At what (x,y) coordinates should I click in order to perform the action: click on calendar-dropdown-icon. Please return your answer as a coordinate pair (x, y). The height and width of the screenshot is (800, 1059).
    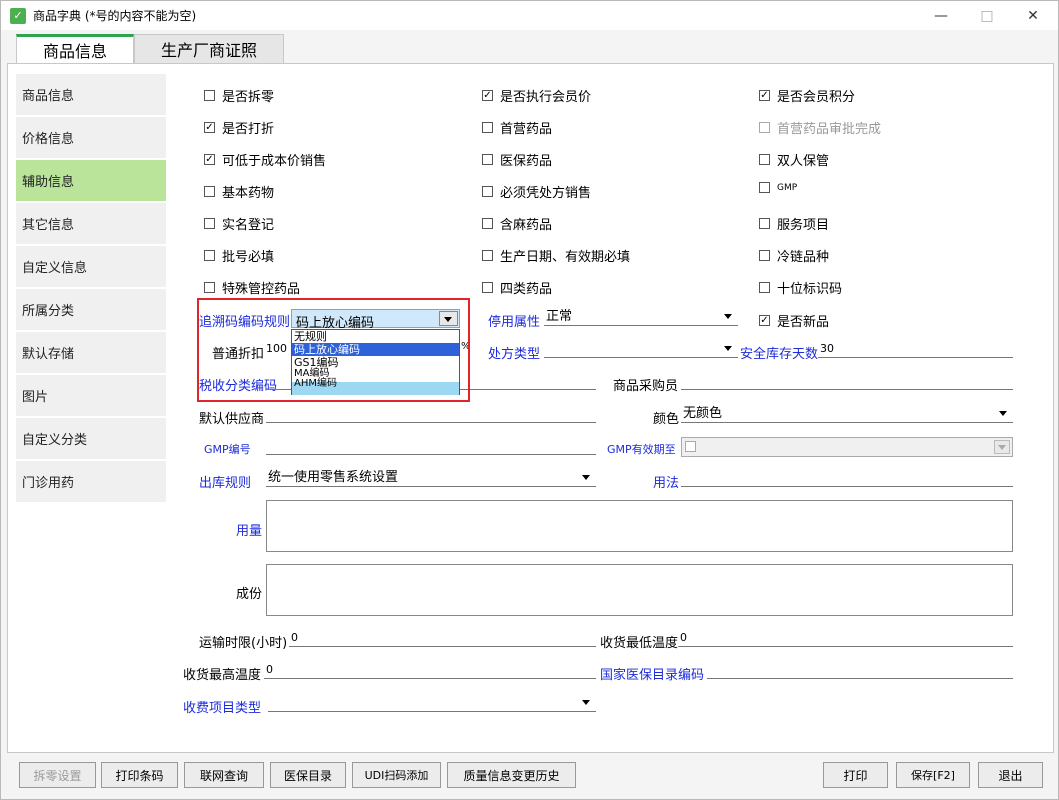
    Looking at the image, I should click on (1002, 447).